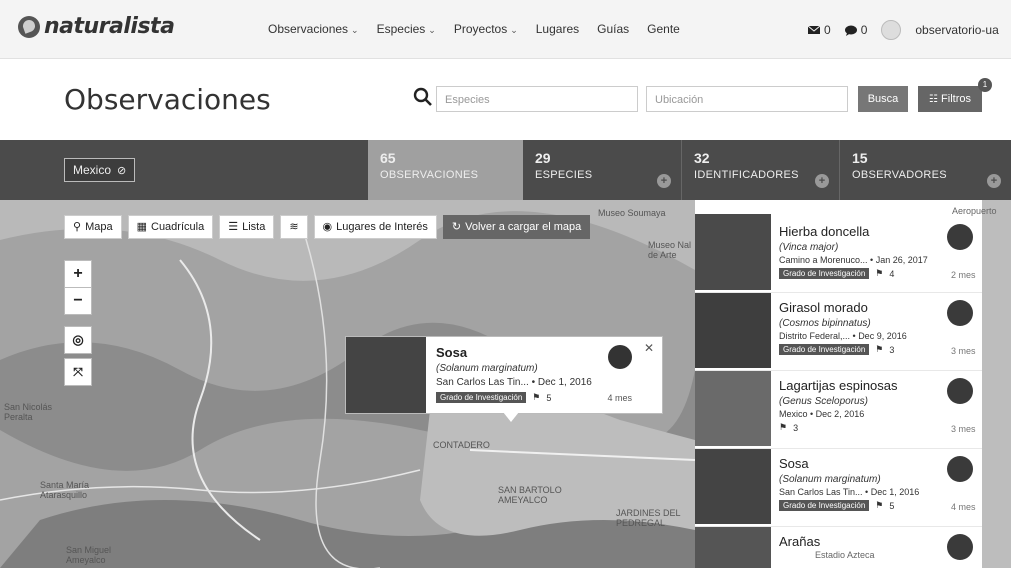 This screenshot has width=1011, height=568. What do you see at coordinates (78, 372) in the screenshot?
I see `fullscreen-icon: ⤧` at bounding box center [78, 372].